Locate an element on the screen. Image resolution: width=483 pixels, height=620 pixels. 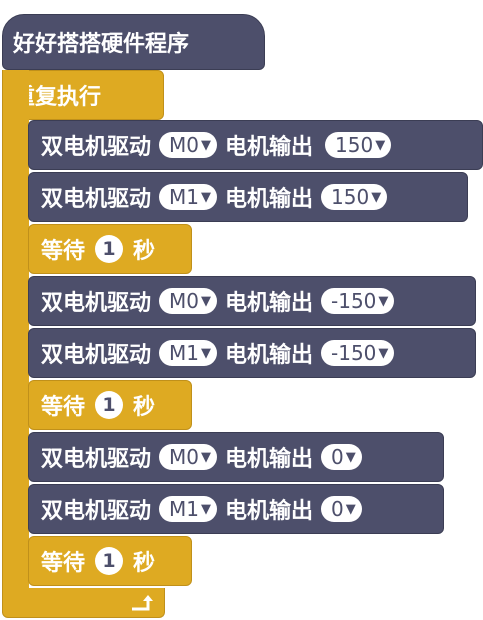
program-start-block: 好好搭搭硬件程序 is located at coordinates (133, 42).